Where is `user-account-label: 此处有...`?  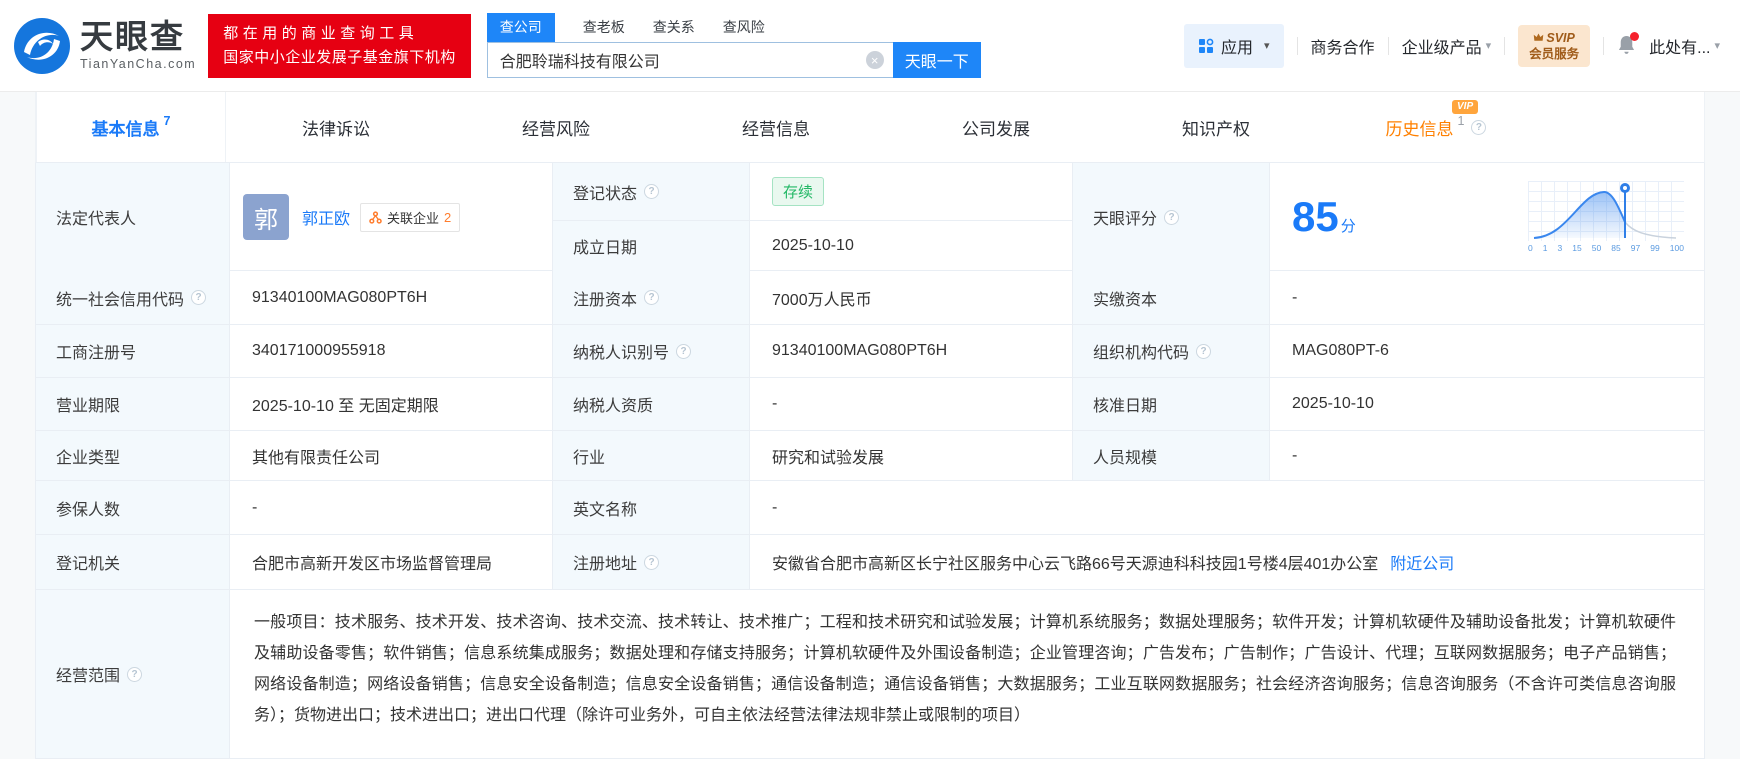 user-account-label: 此处有... is located at coordinates (1680, 48).